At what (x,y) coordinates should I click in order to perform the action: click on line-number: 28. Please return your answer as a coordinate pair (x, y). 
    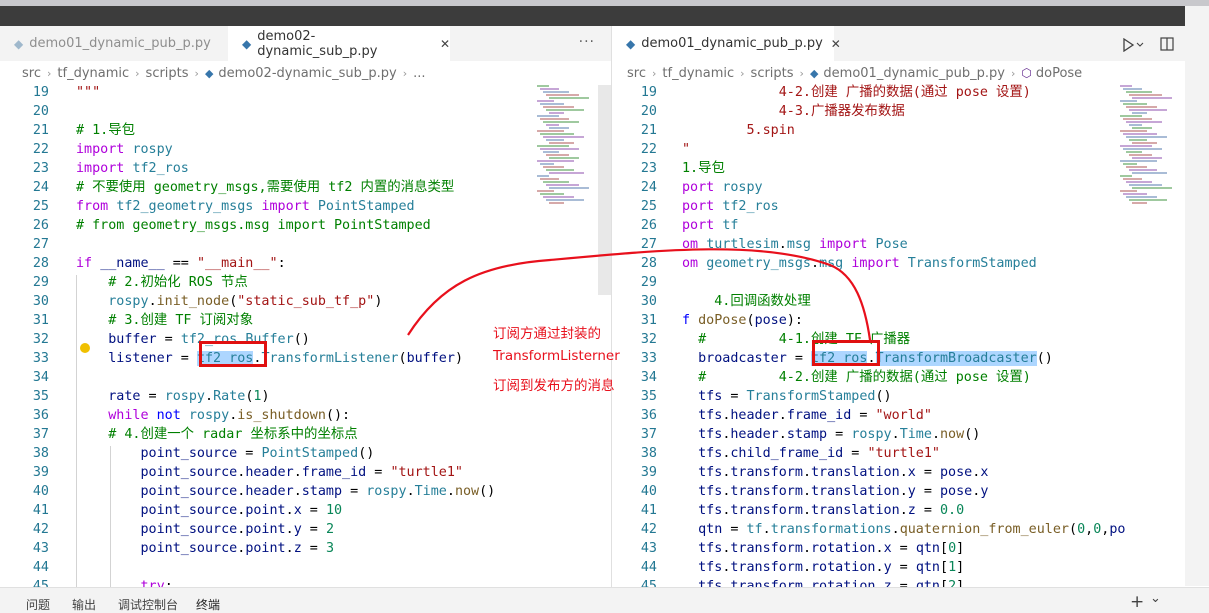
    Looking at the image, I should click on (40, 263).